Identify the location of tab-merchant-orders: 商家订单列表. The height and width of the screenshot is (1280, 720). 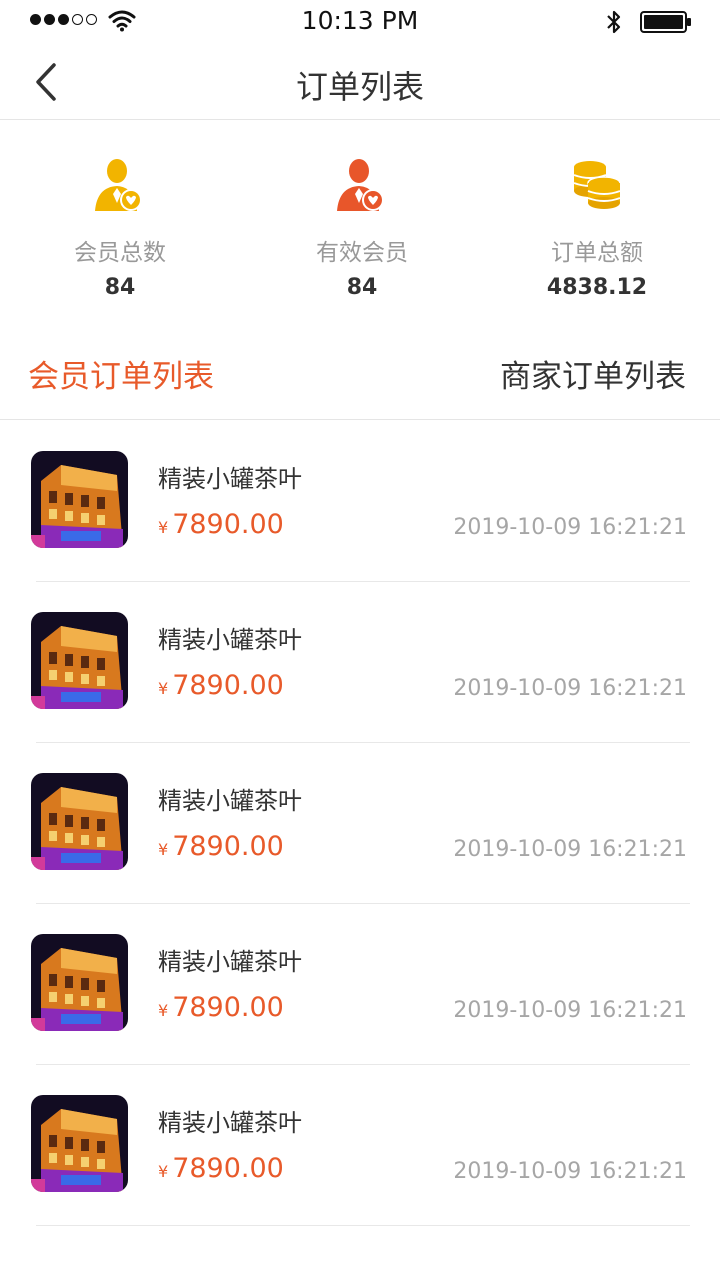
(593, 373).